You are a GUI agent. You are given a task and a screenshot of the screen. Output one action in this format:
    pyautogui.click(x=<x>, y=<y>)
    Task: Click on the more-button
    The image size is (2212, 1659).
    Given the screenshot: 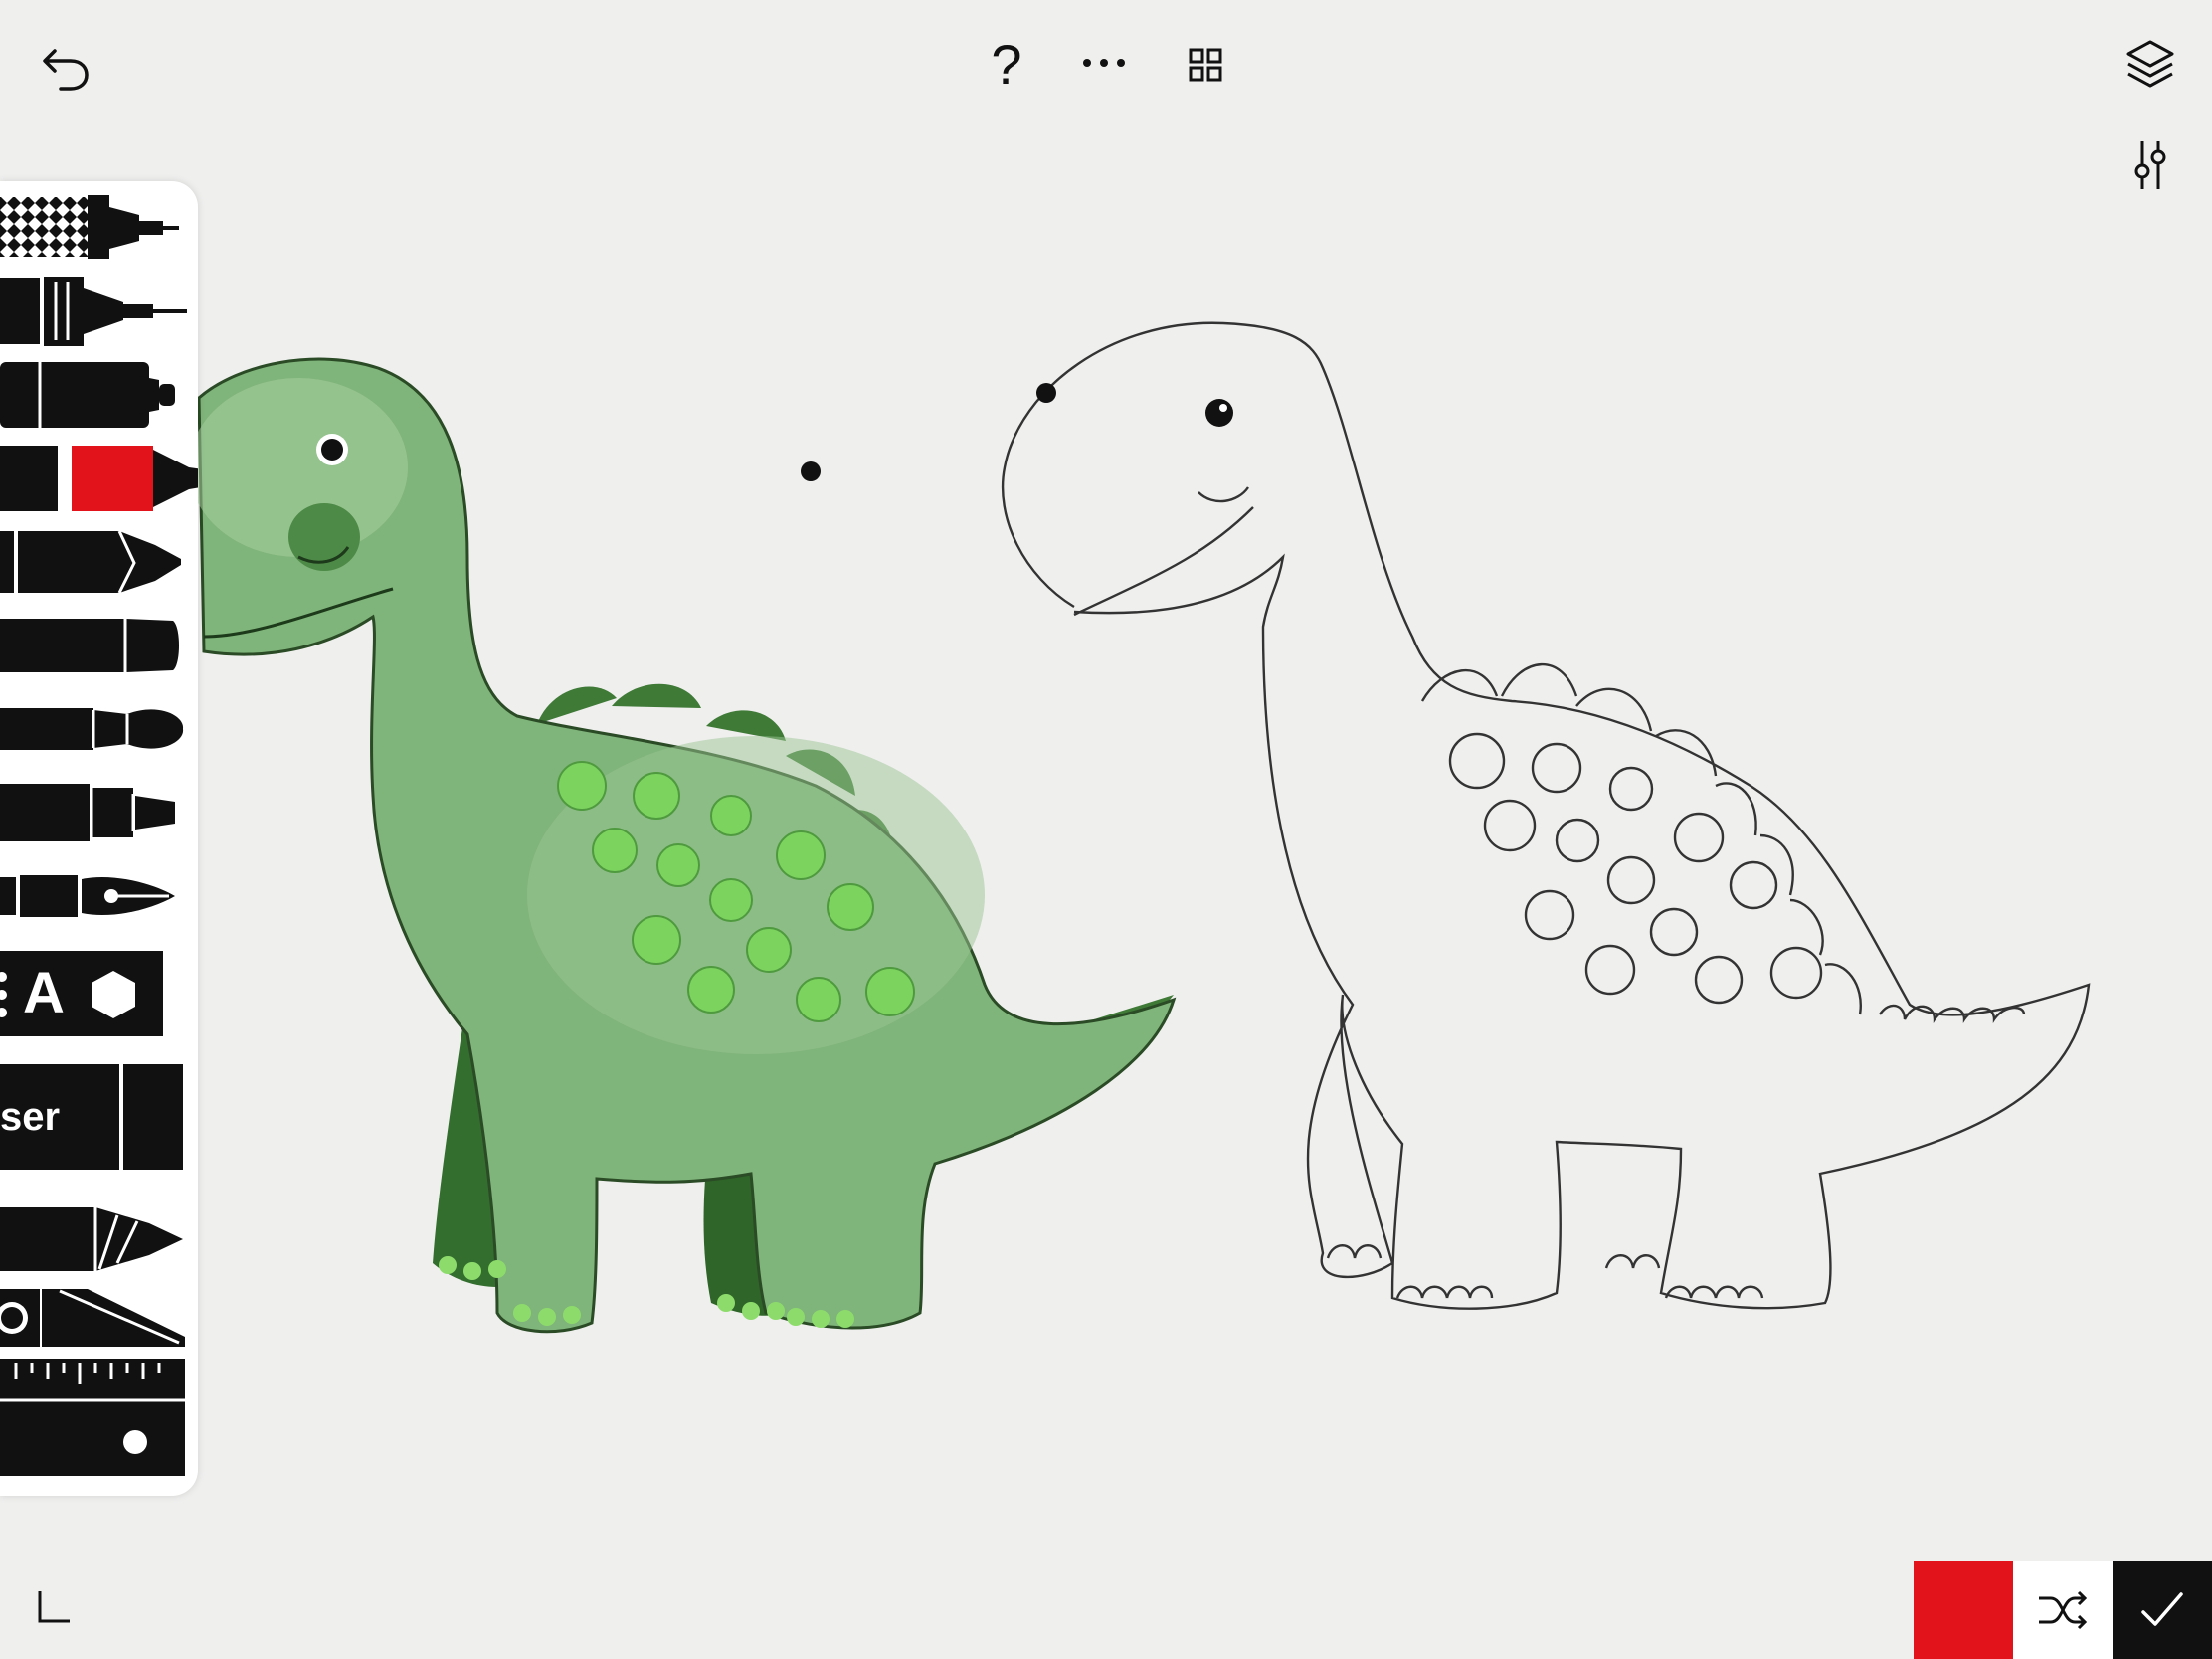 What is the action you would take?
    pyautogui.click(x=1104, y=63)
    